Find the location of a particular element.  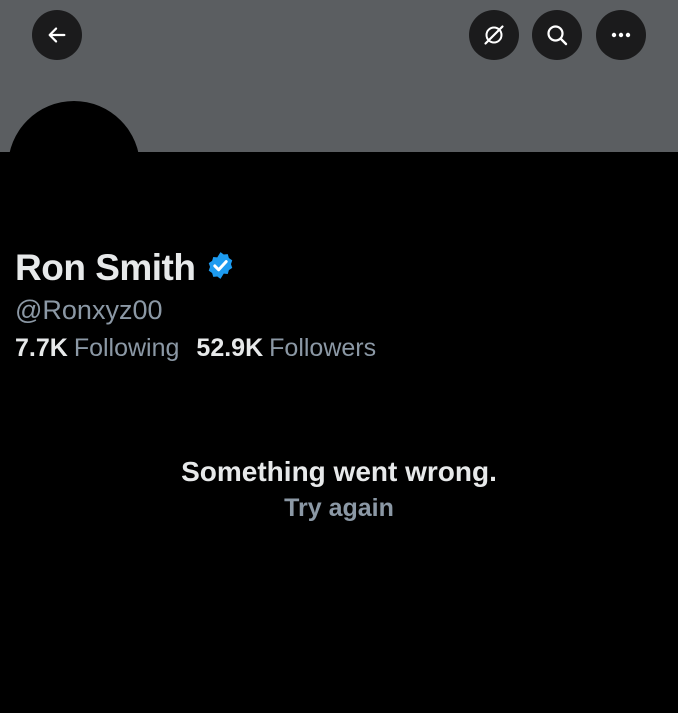

followers-link: 52.9K Followers is located at coordinates (286, 348).